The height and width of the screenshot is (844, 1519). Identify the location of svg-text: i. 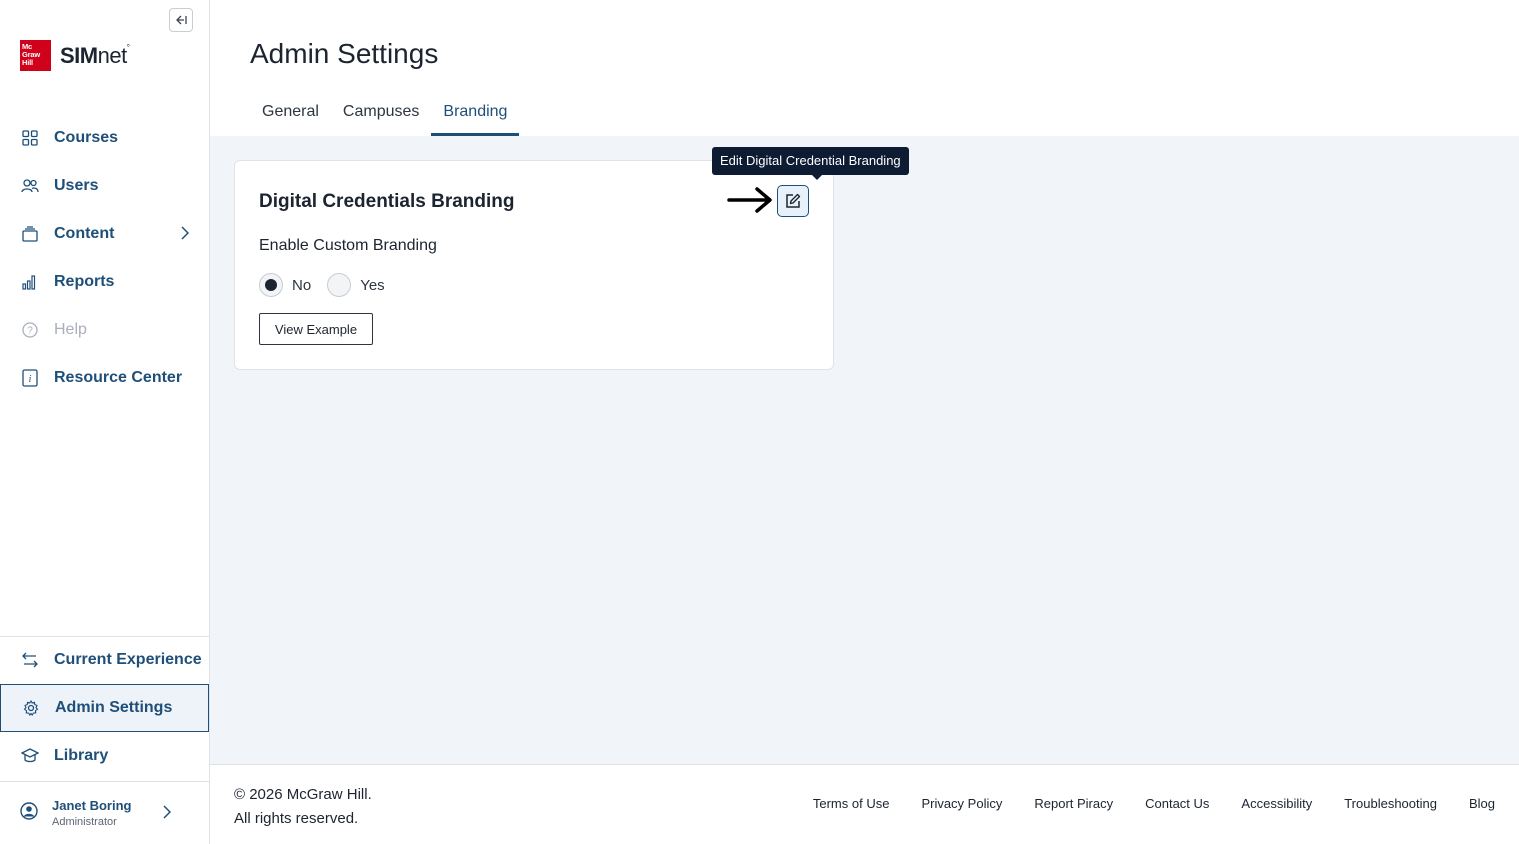
(30, 379).